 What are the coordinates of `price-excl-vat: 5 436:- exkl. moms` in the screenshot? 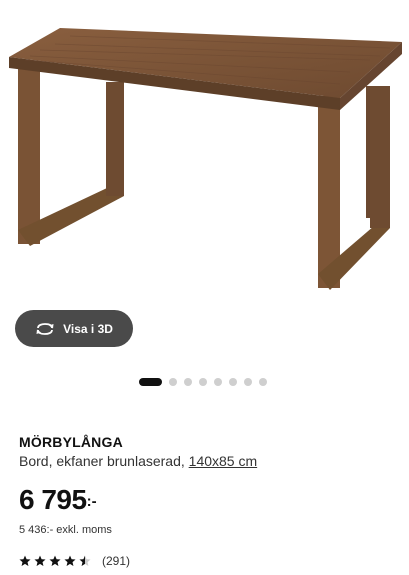 It's located at (65, 530).